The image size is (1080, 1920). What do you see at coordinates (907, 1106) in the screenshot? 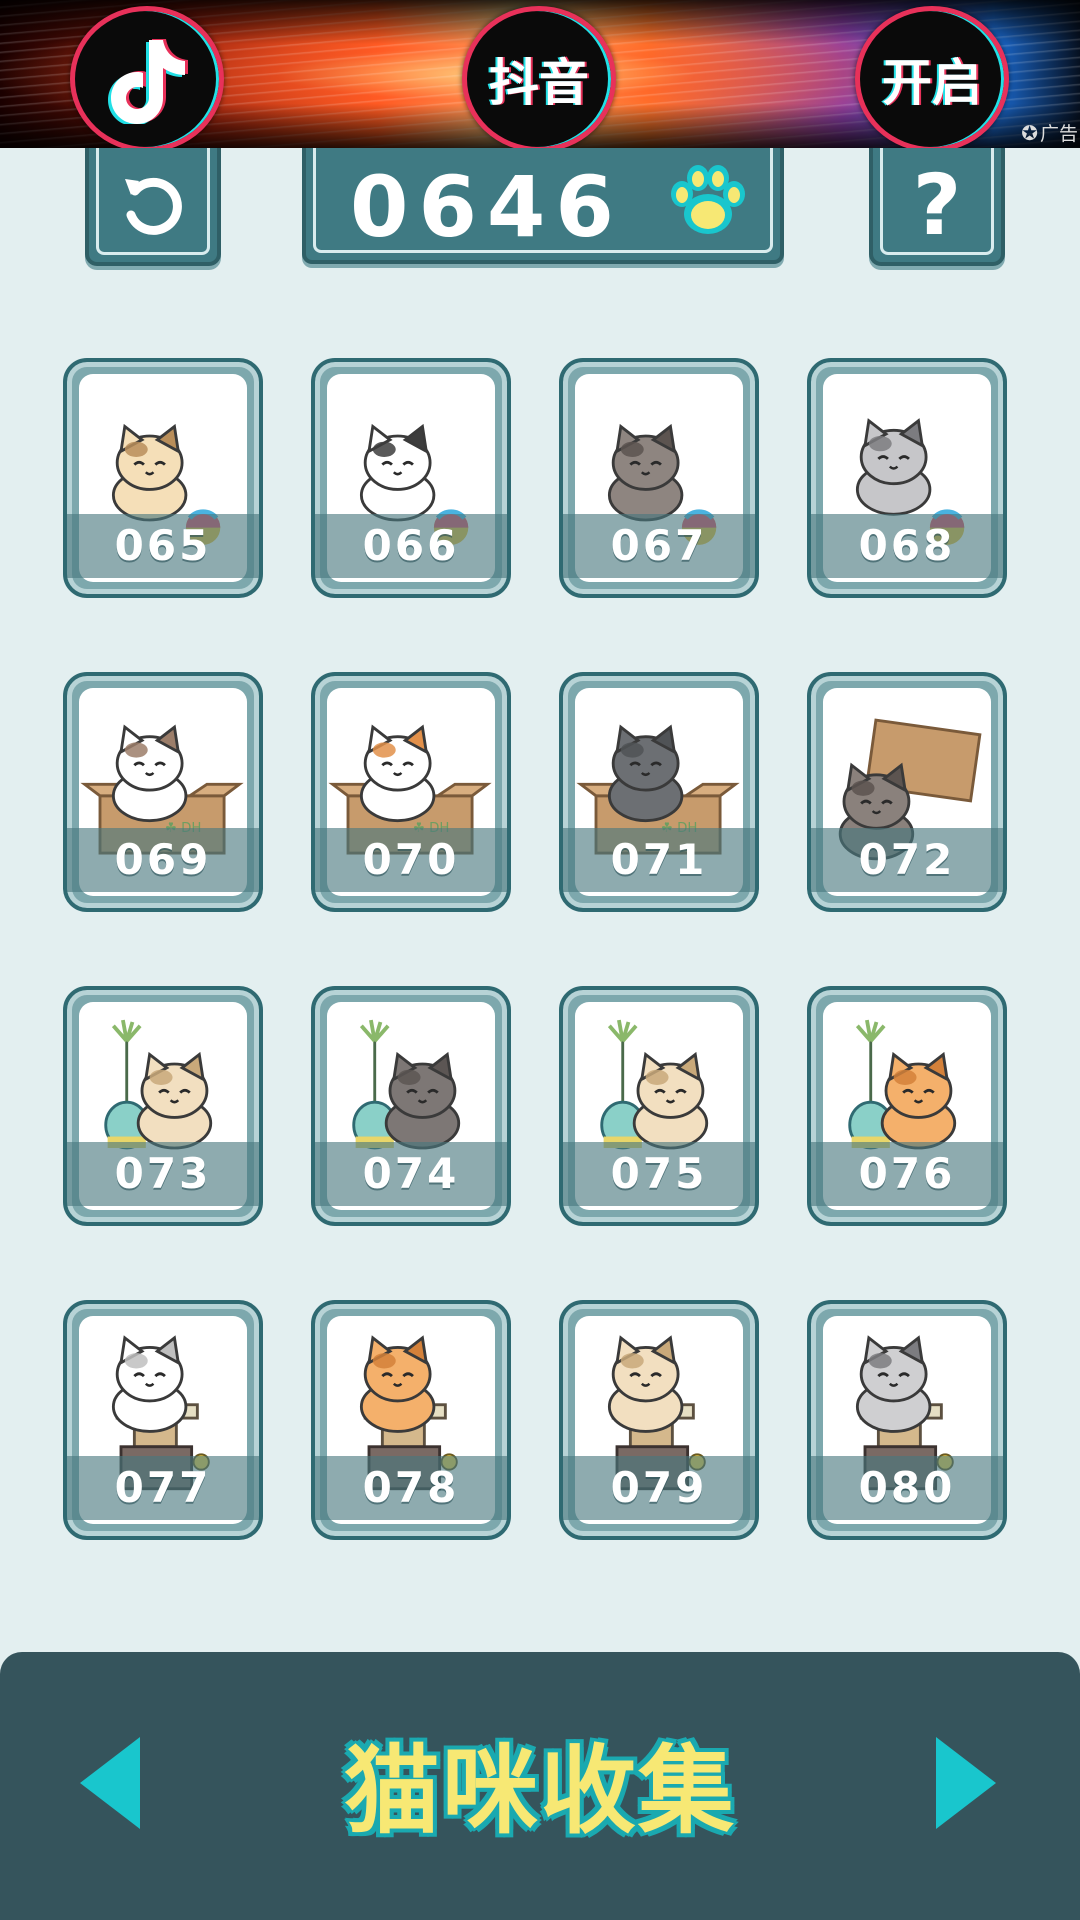
I see `cat-card-076: 076` at bounding box center [907, 1106].